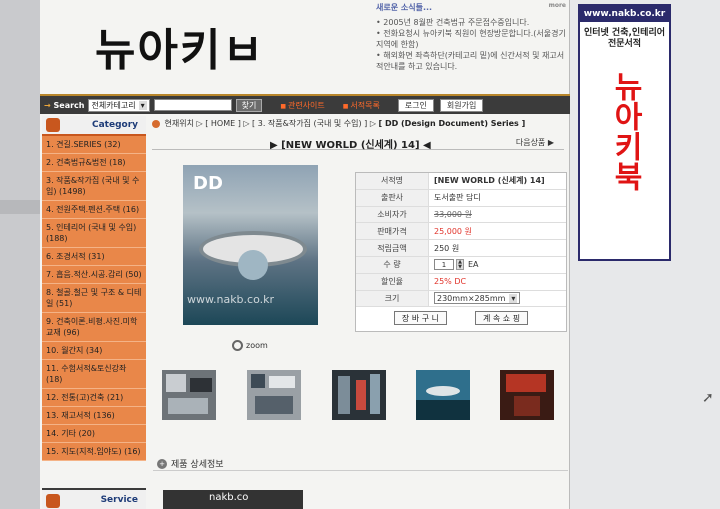  What do you see at coordinates (119, 105) in the screenshot?
I see `category-select: 전체카테고리 ▾` at bounding box center [119, 105].